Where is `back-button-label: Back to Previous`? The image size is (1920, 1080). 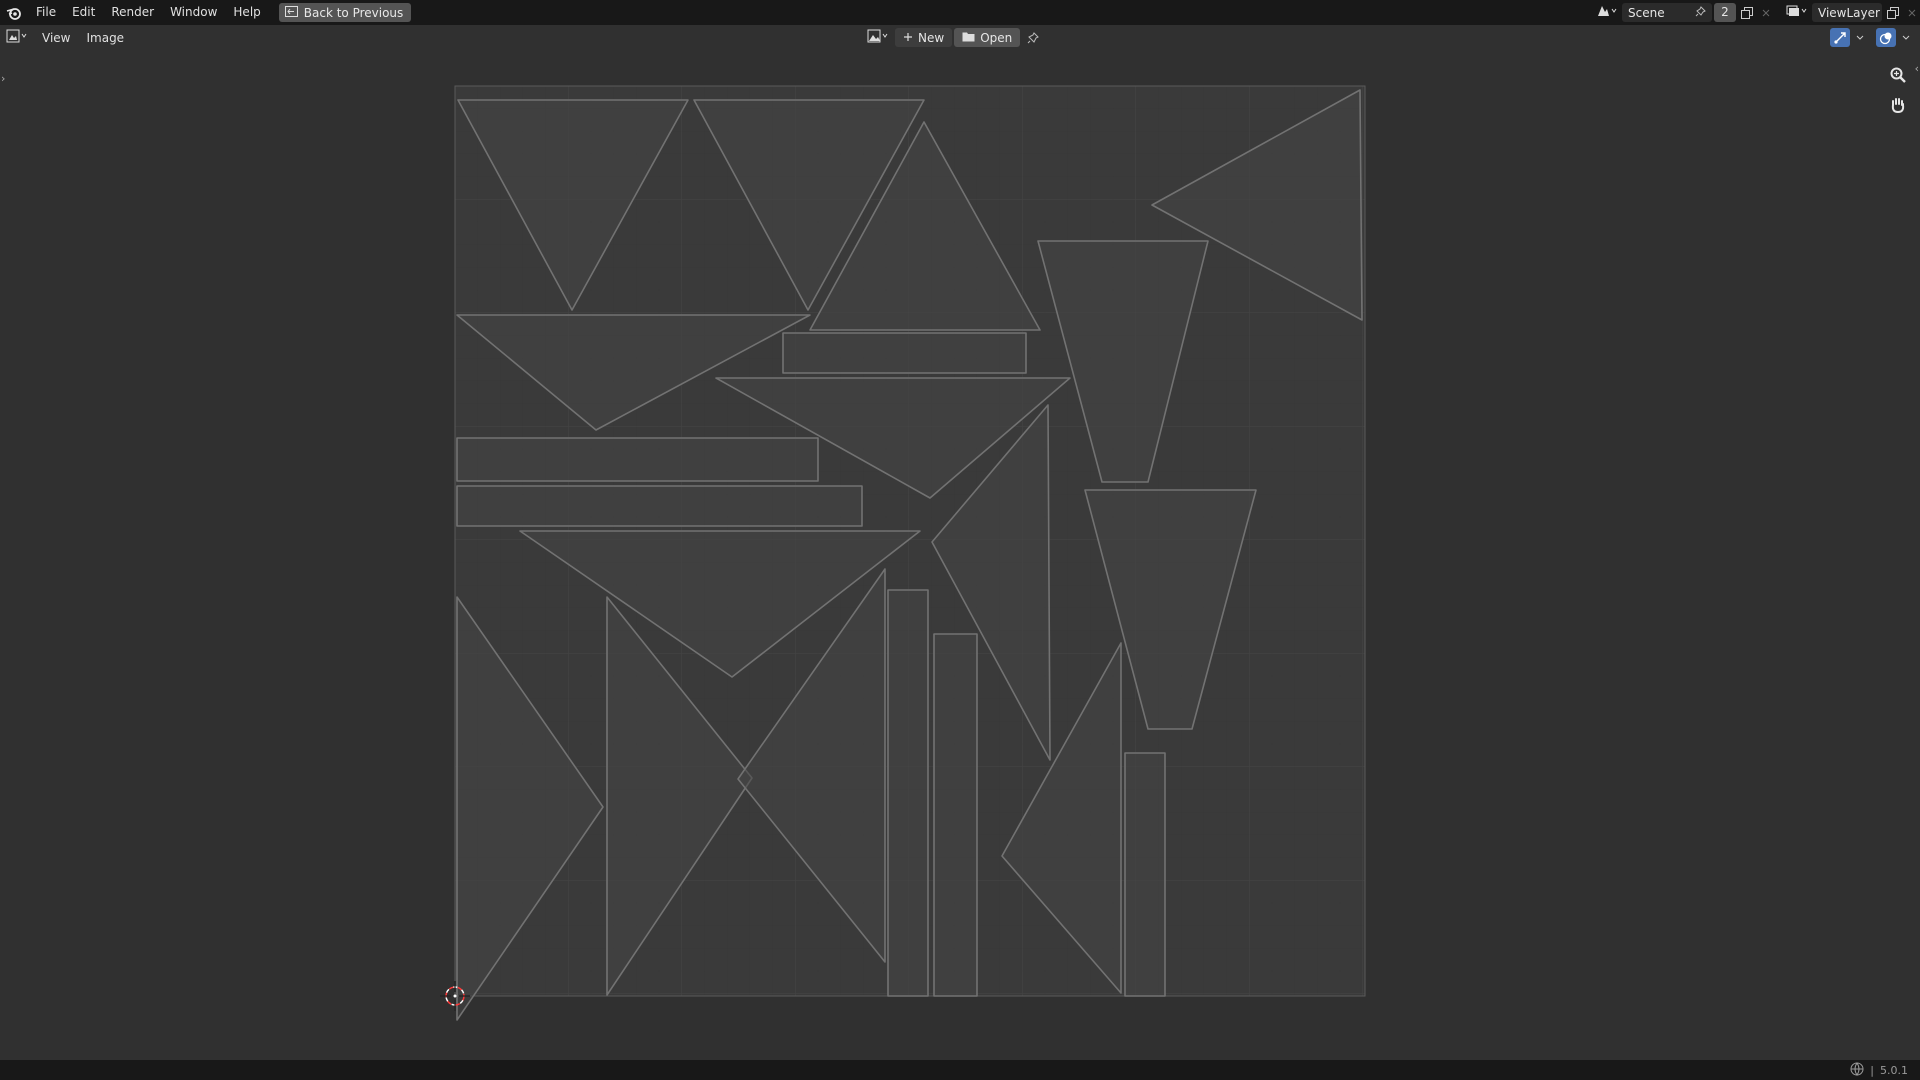 back-button-label: Back to Previous is located at coordinates (353, 12).